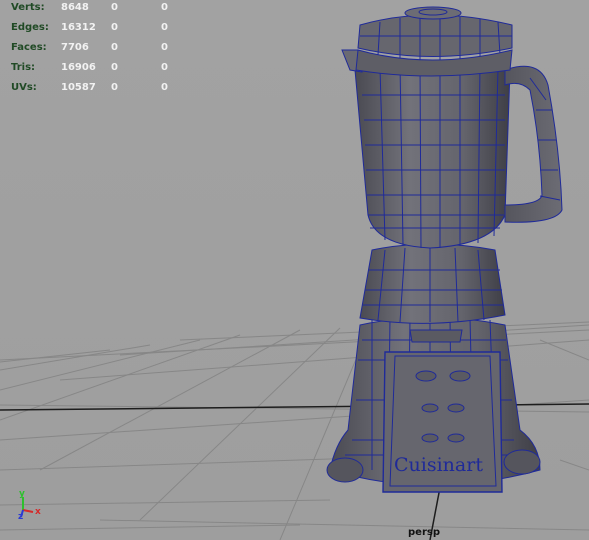 The width and height of the screenshot is (589, 540). Describe the element at coordinates (345, 470) in the screenshot. I see `blender-foot-left` at that location.